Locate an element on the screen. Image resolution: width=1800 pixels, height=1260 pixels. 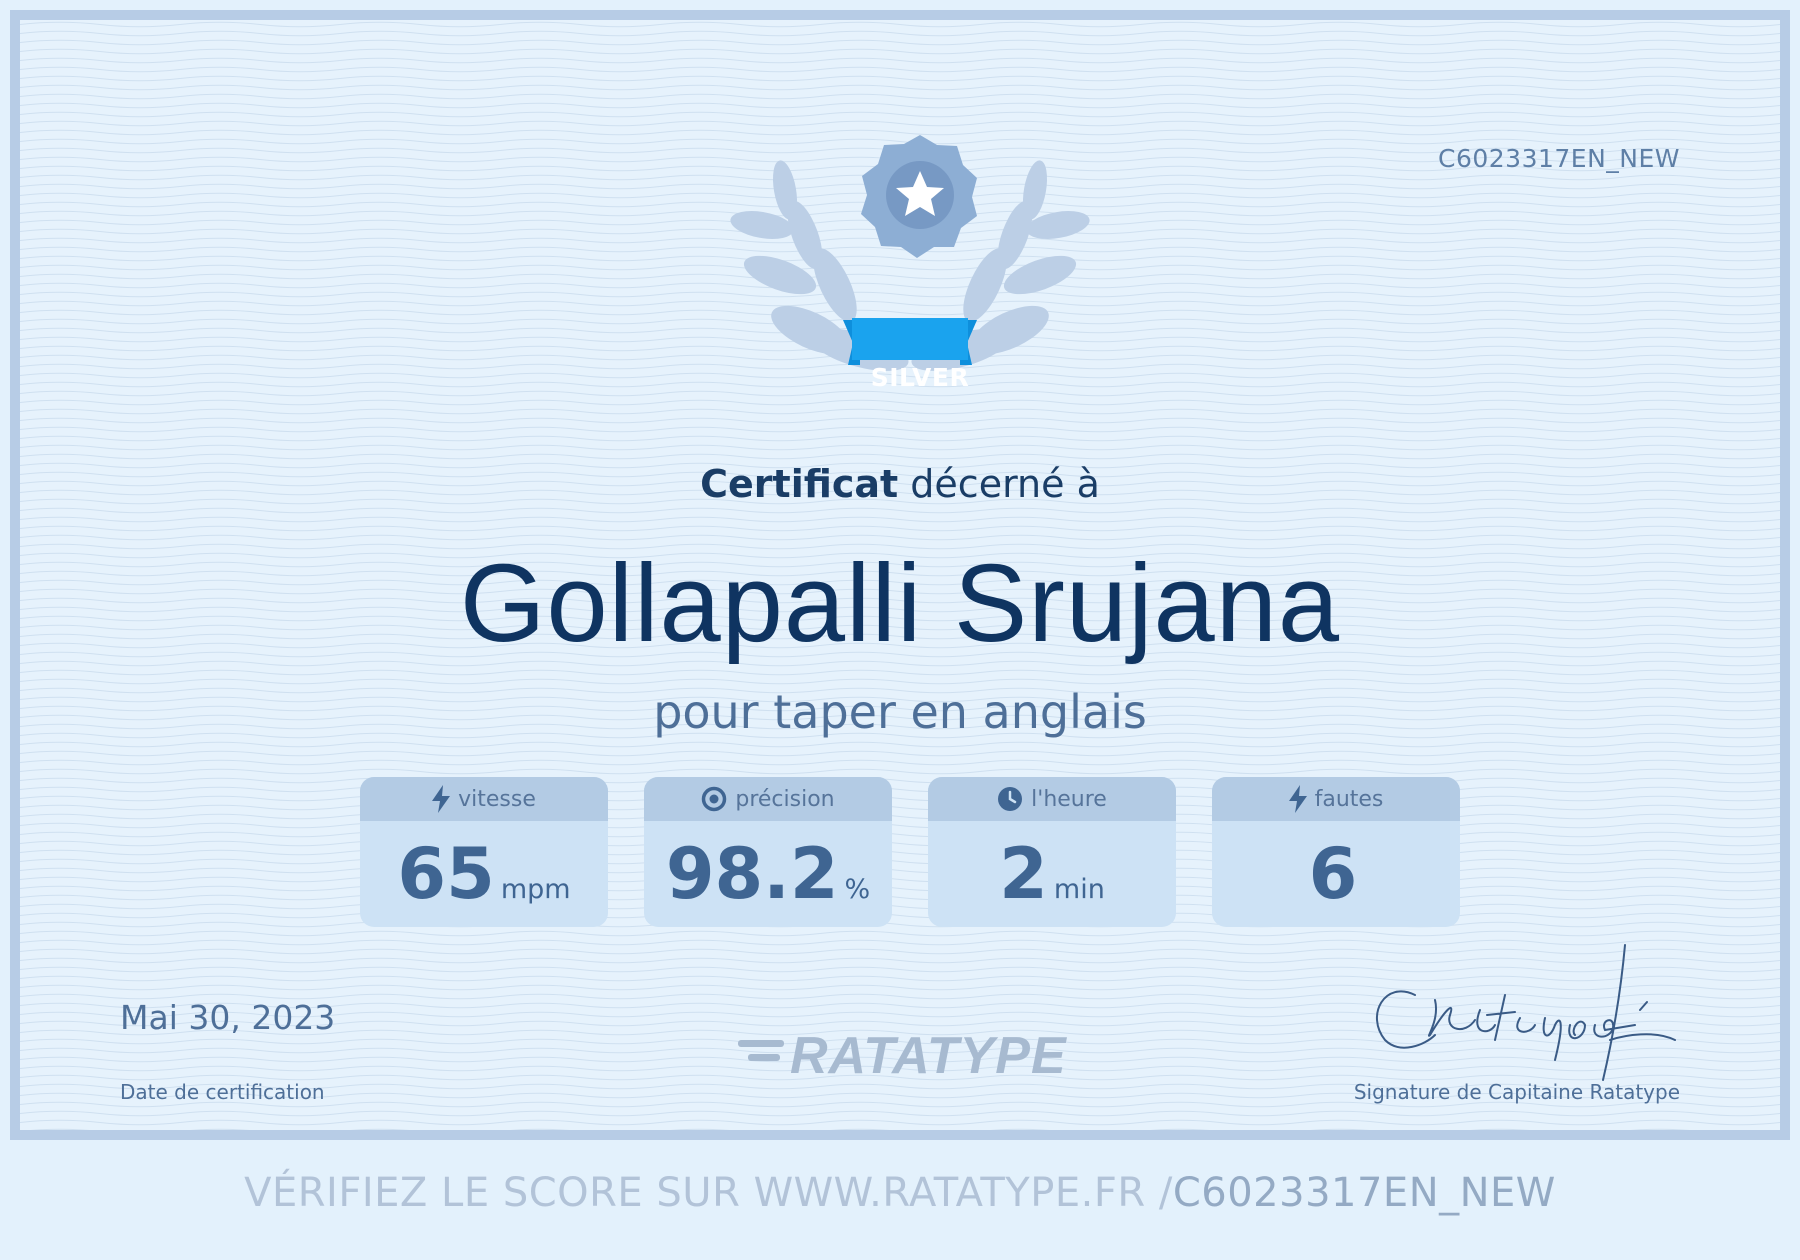
stat-value: 2 is located at coordinates (1023, 874).